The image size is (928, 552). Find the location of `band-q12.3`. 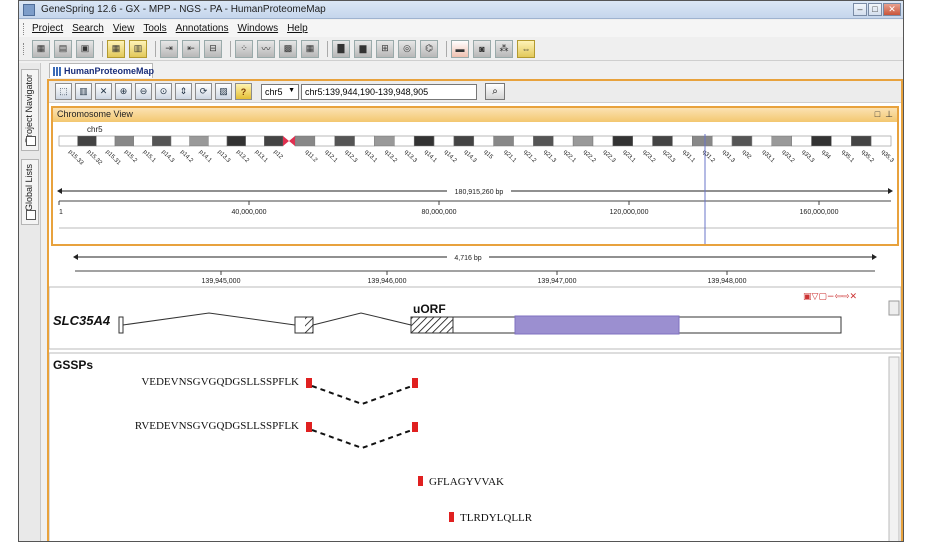

band-q12.3 is located at coordinates (344, 141).